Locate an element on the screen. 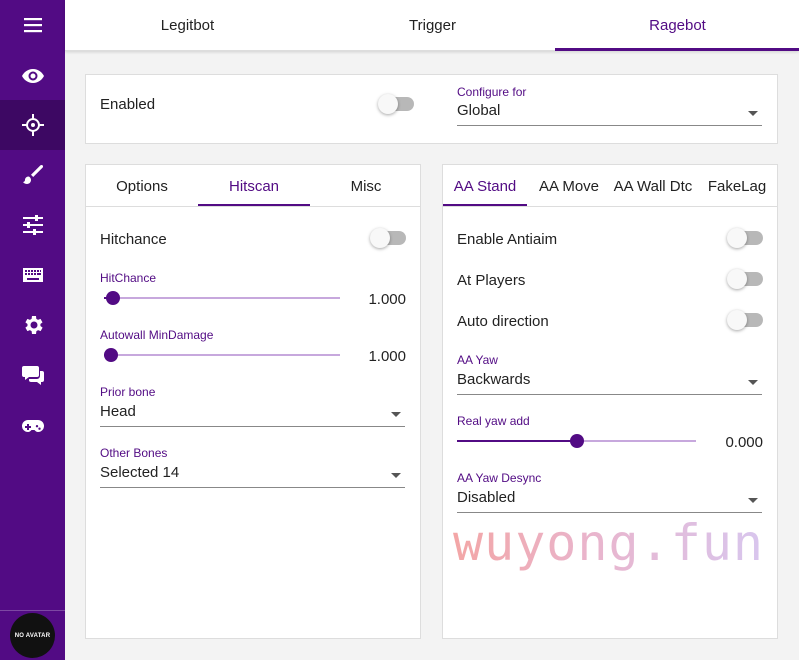 Image resolution: width=799 pixels, height=660 pixels. menu-icon is located at coordinates (32, 25).